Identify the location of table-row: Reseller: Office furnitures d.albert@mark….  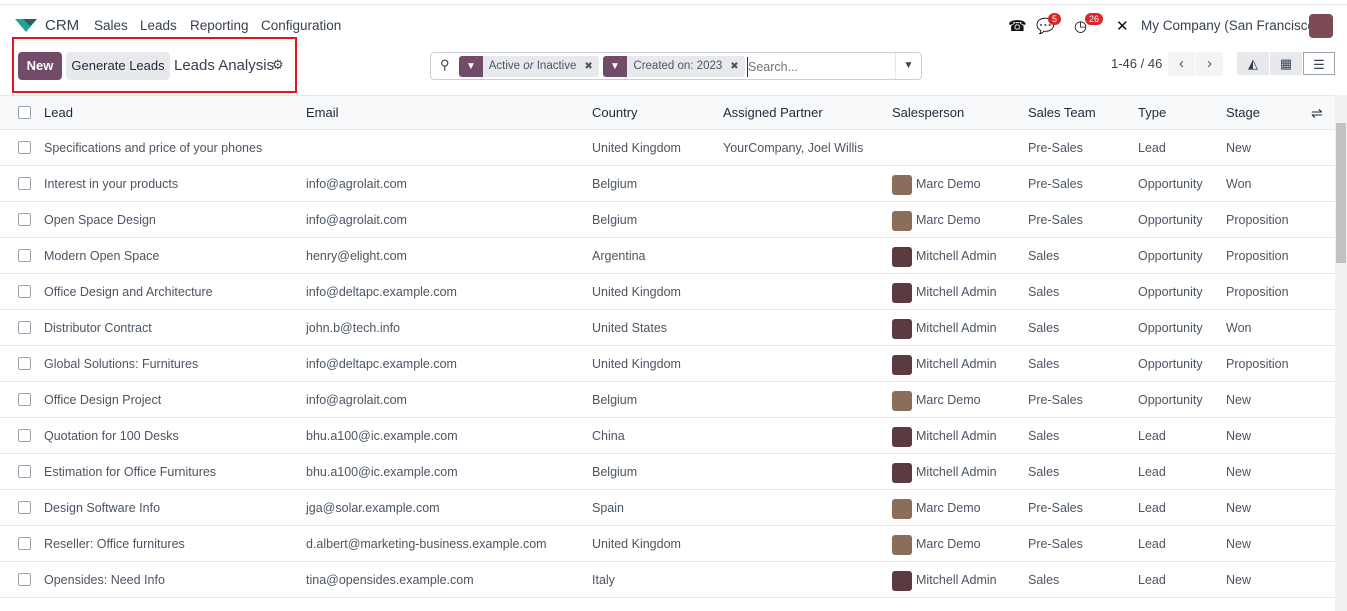
(667, 544).